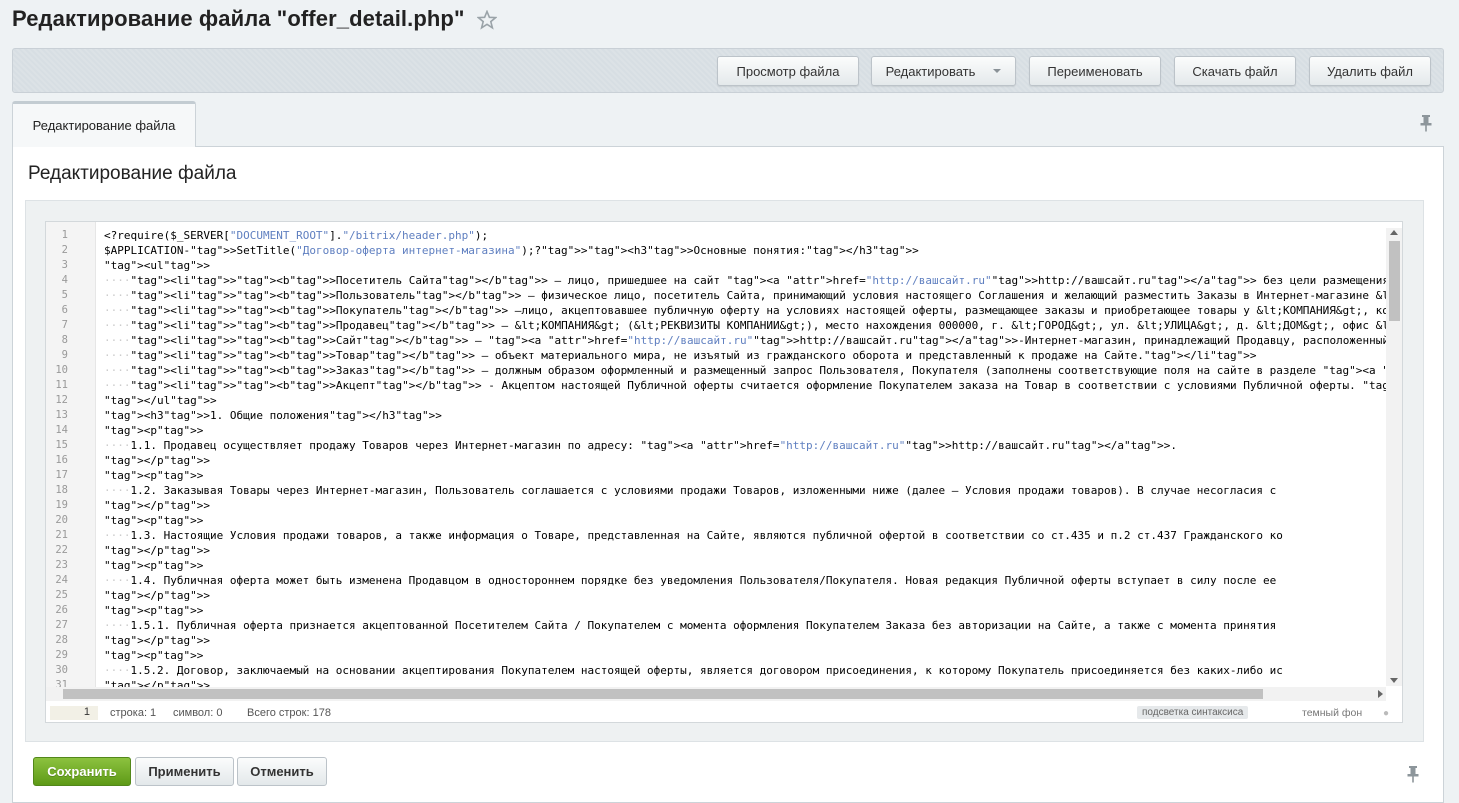  I want to click on apply-button: Применить, so click(184, 771).